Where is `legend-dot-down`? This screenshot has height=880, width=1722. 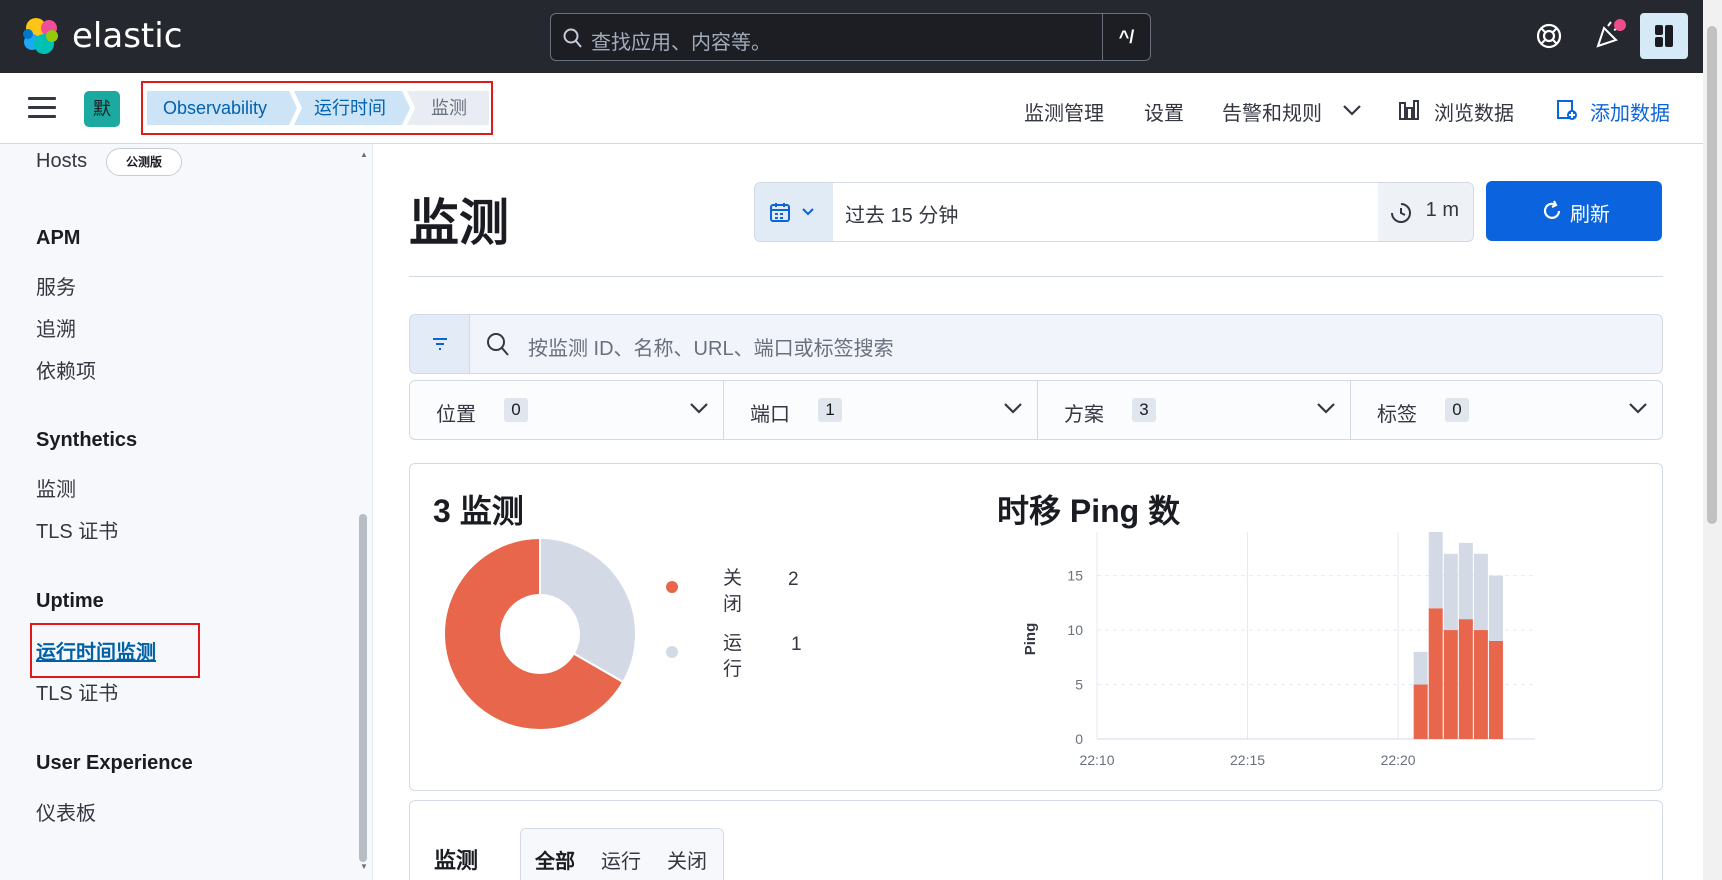
legend-dot-down is located at coordinates (672, 587).